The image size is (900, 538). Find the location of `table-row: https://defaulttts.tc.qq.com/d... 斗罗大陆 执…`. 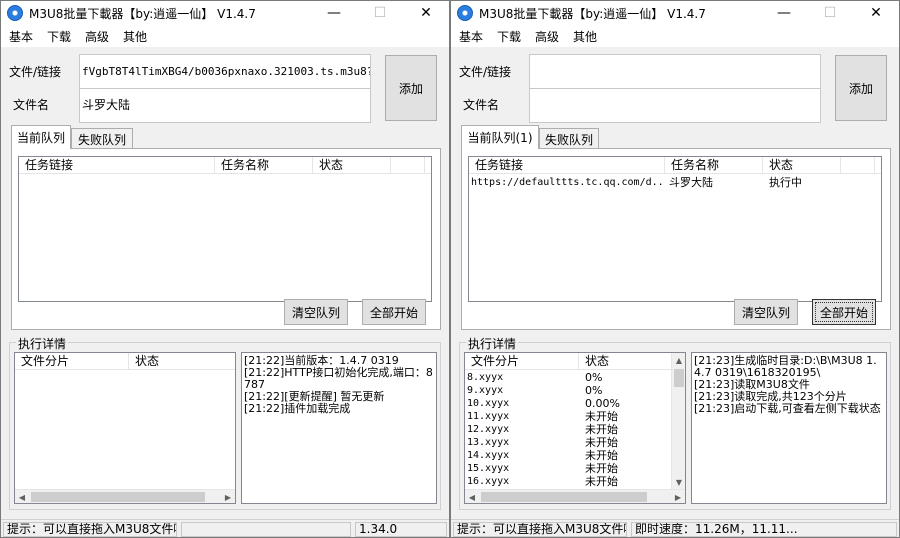

table-row: https://defaulttts.tc.qq.com/d... 斗罗大陆 执… is located at coordinates (655, 182).